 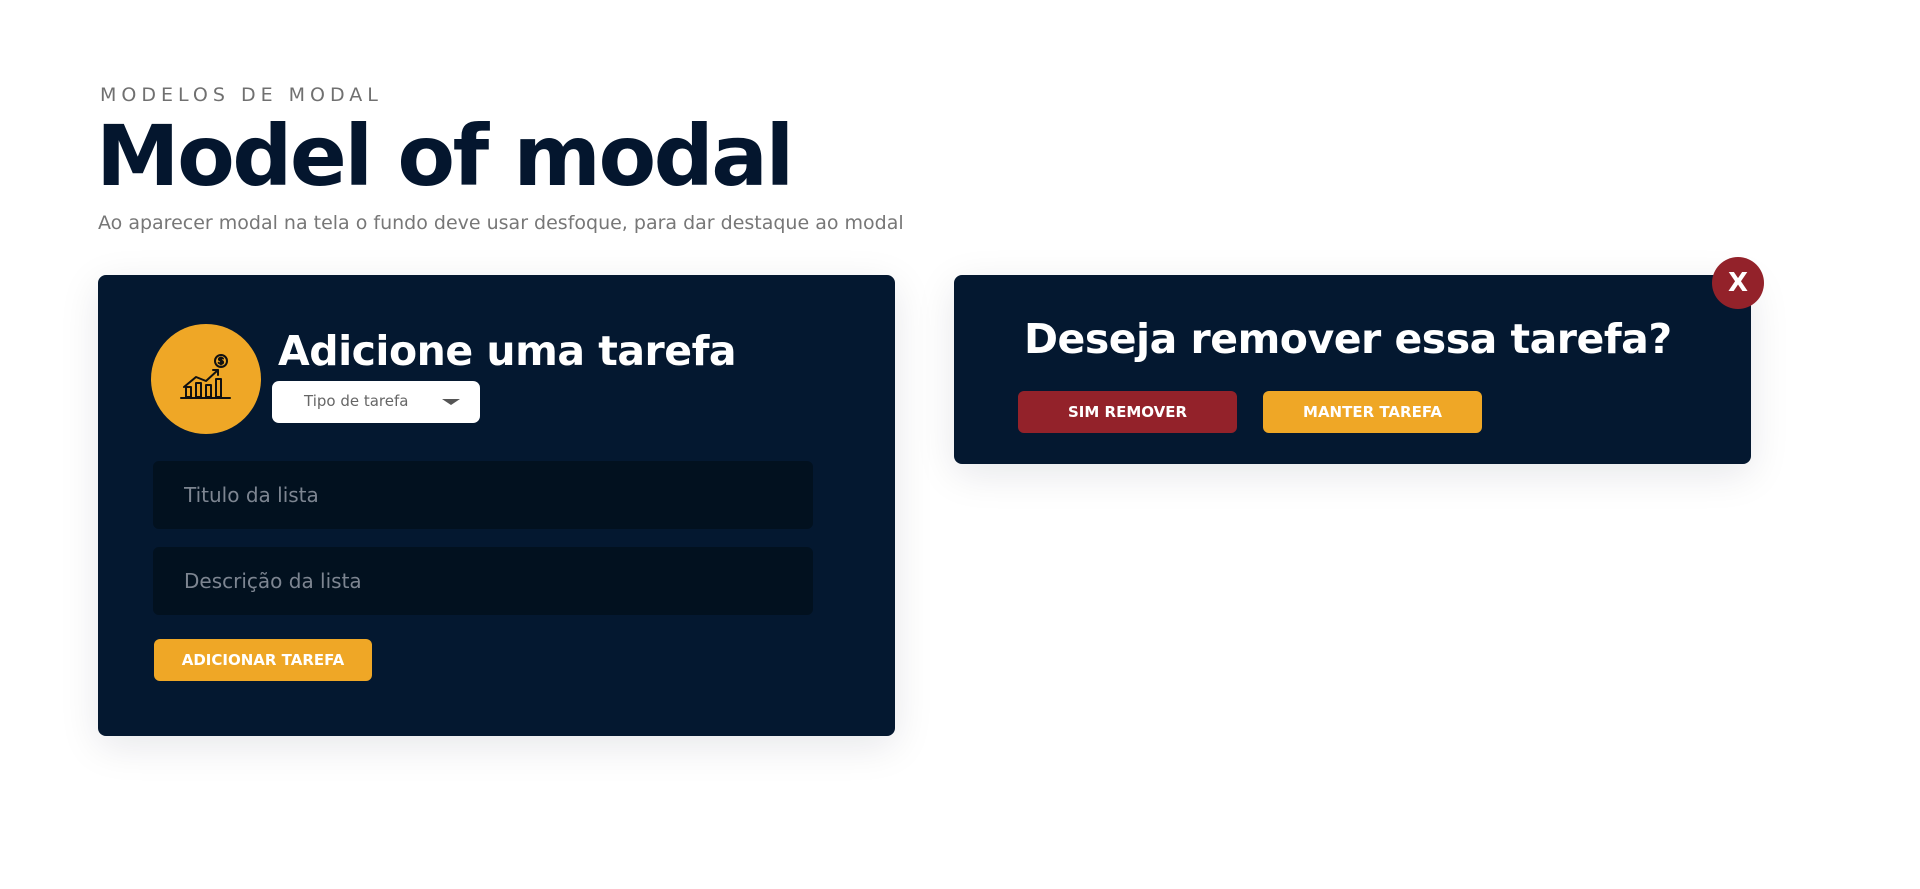 I want to click on eyebrow-label: MODELOS DE MODAL, so click(x=241, y=95).